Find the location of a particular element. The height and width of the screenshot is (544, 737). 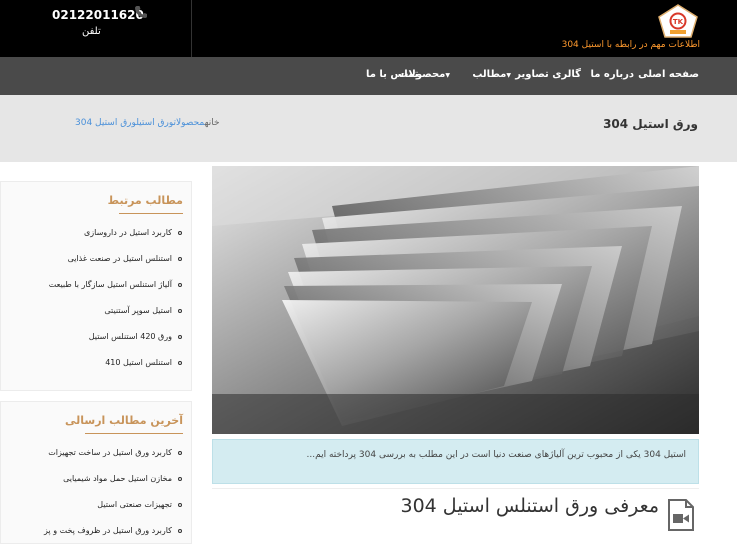

nav-home: صفحه اصلی is located at coordinates (668, 74).